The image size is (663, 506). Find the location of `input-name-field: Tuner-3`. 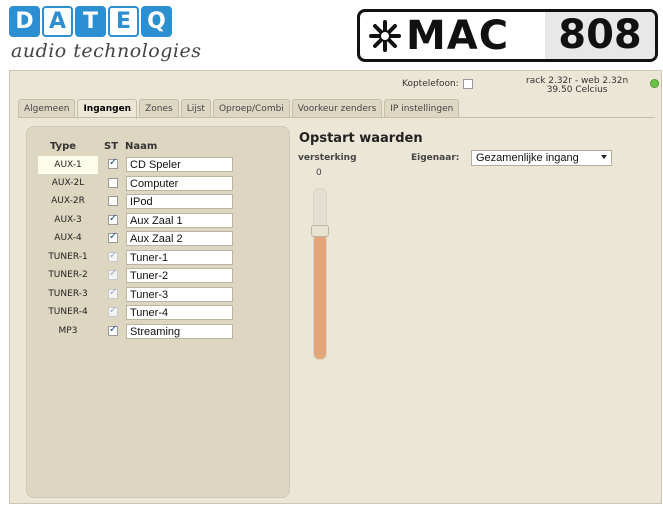

input-name-field: Tuner-3 is located at coordinates (179, 294).